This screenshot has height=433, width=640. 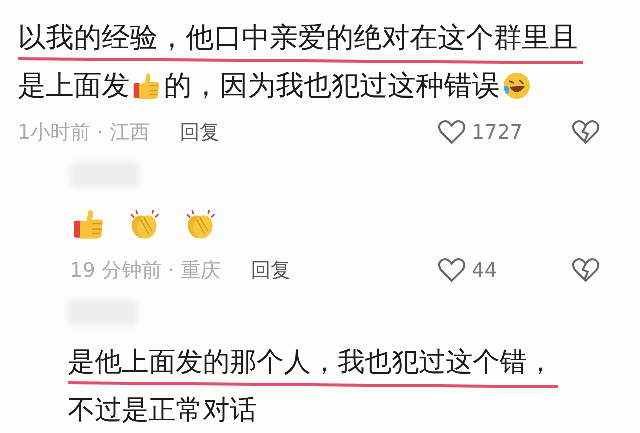 What do you see at coordinates (84, 132) in the screenshot?
I see `comment-time-location: 1小时前 · 江西` at bounding box center [84, 132].